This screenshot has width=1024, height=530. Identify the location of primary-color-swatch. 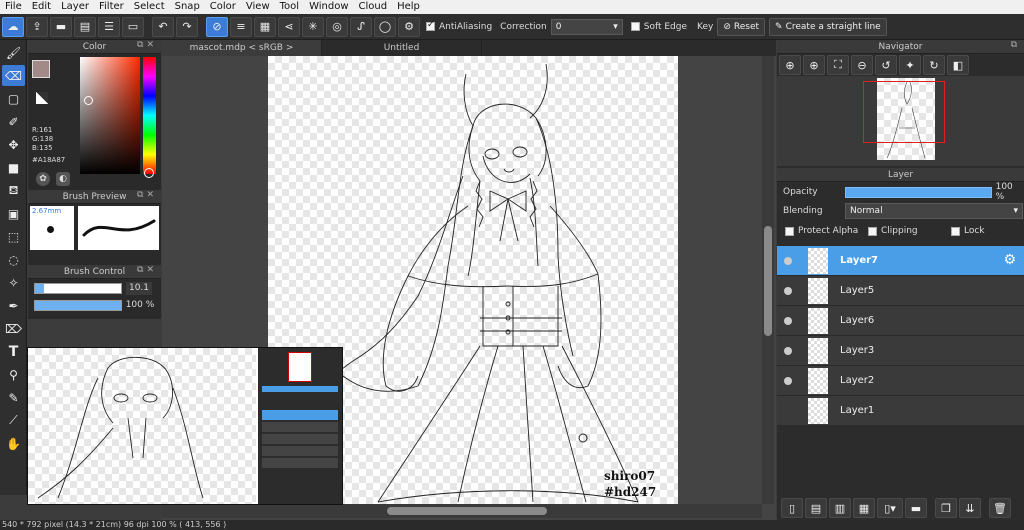
(41, 69).